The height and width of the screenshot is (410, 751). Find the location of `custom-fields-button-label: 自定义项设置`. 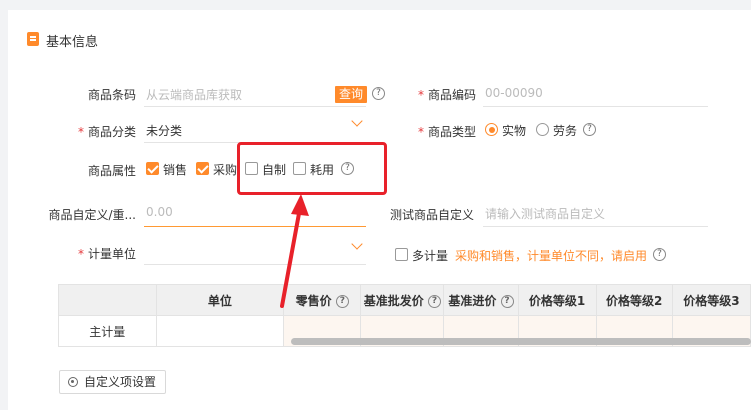

custom-fields-button-label: 自定义项设置 is located at coordinates (120, 382).